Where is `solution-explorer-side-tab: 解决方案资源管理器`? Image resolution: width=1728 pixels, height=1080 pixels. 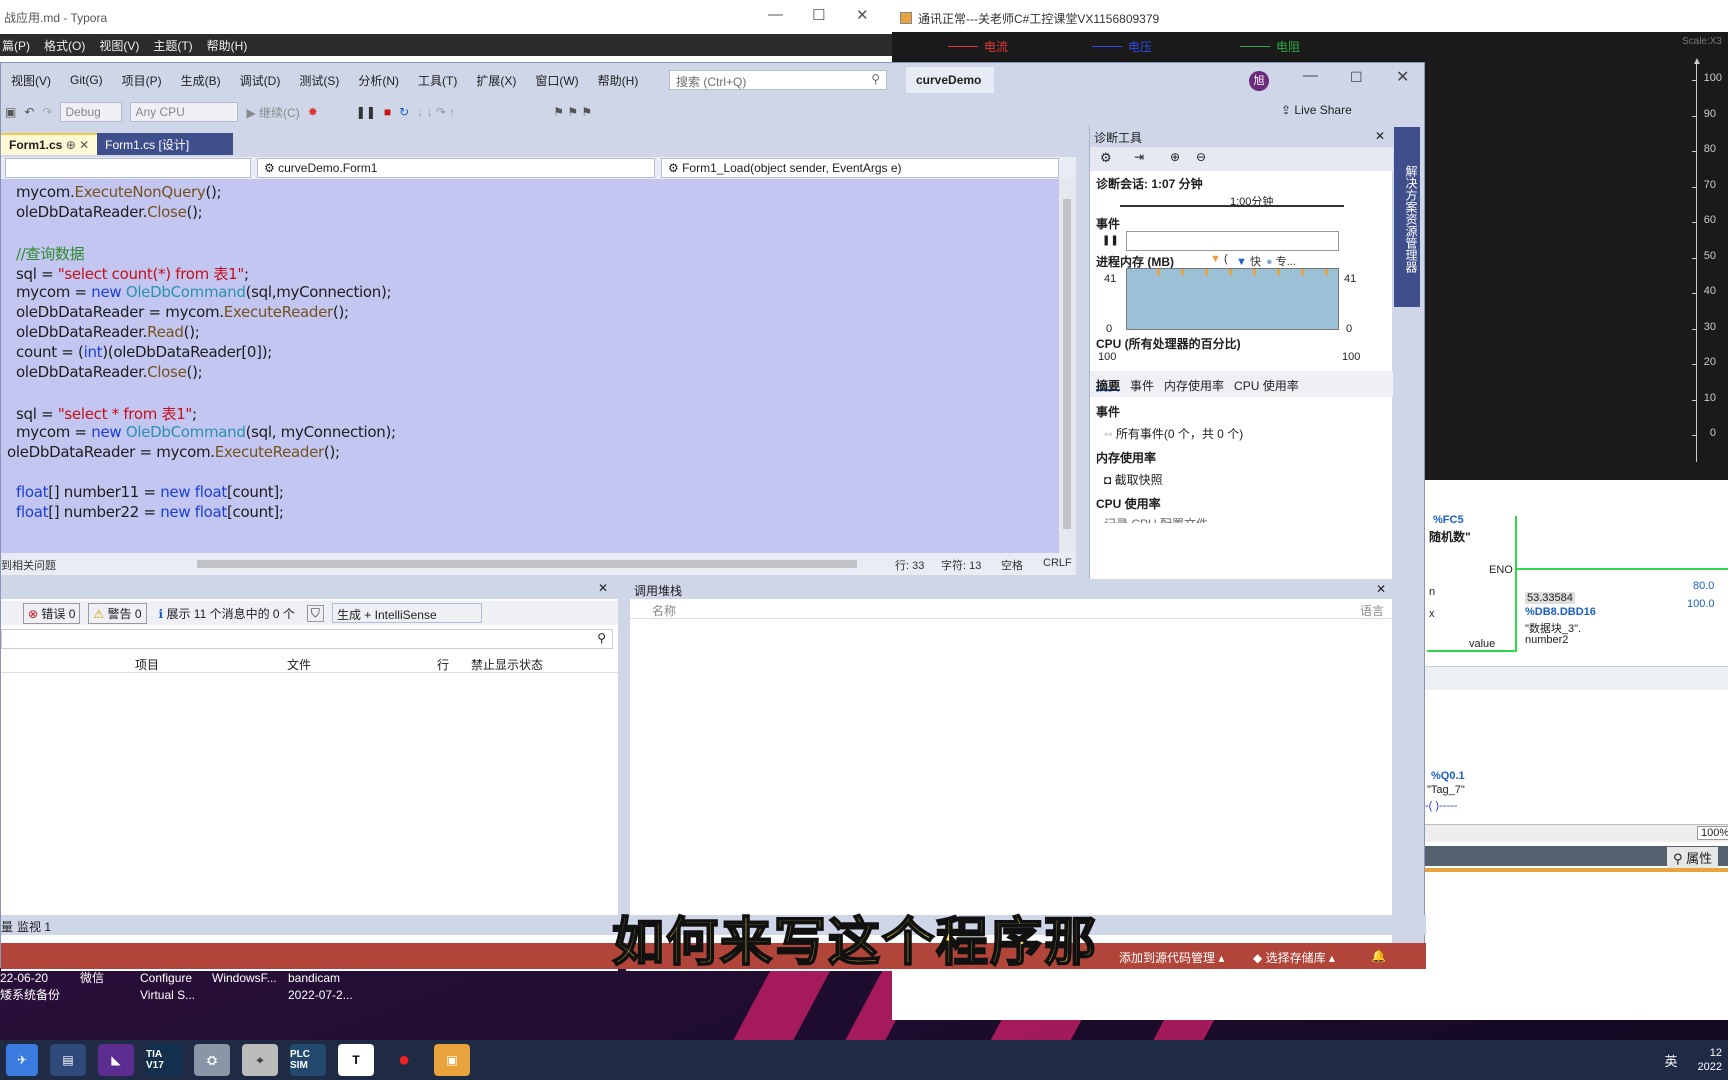
solution-explorer-side-tab: 解决方案资源管理器 is located at coordinates (1407, 217).